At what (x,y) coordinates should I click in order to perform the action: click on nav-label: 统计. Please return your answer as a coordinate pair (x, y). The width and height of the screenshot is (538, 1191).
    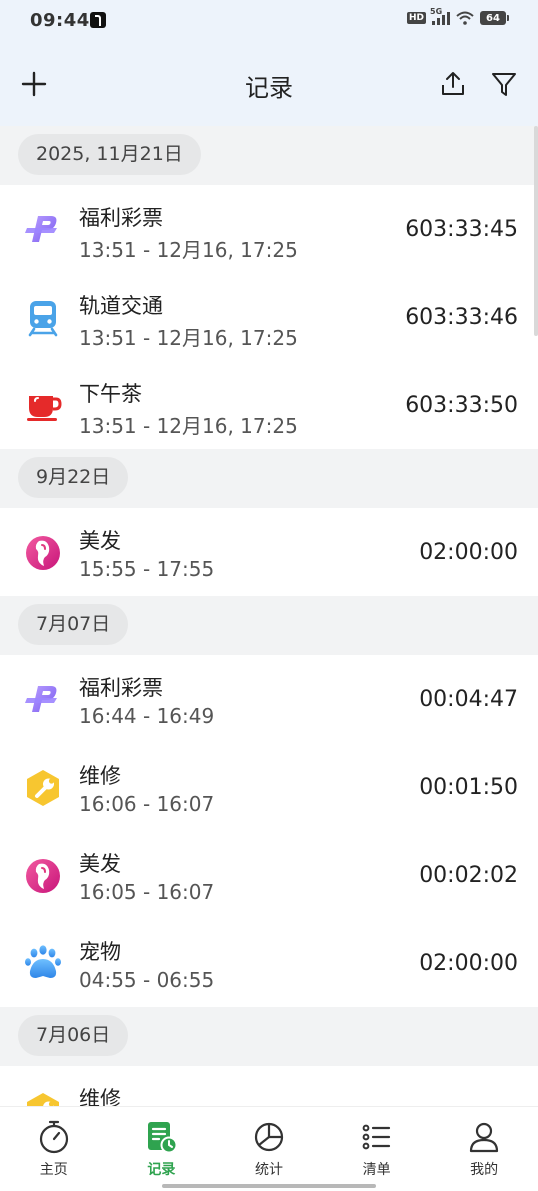
    Looking at the image, I should click on (268, 1170).